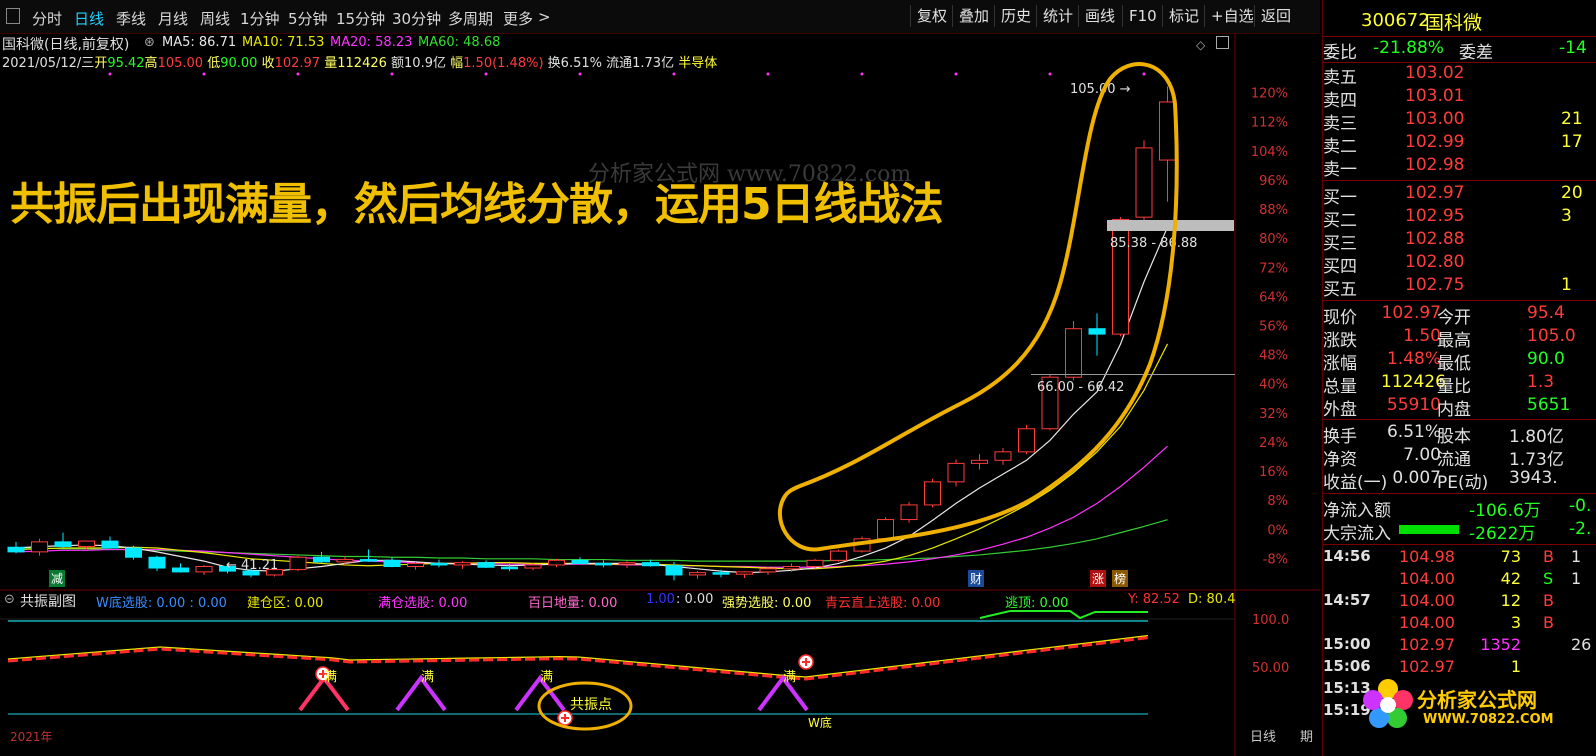 The image size is (1596, 756). I want to click on tick-side: B, so click(1548, 622).